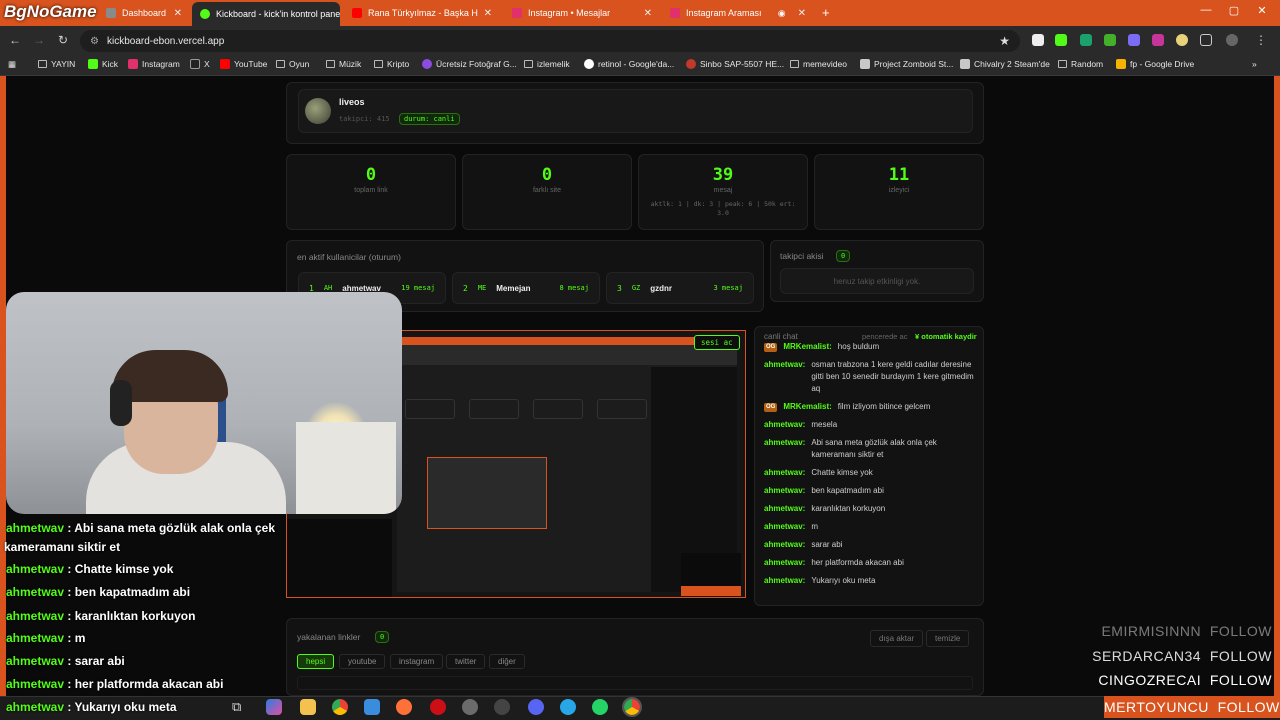 The image size is (1280, 720). What do you see at coordinates (1206, 40) in the screenshot?
I see `extensions-puzzle-icon` at bounding box center [1206, 40].